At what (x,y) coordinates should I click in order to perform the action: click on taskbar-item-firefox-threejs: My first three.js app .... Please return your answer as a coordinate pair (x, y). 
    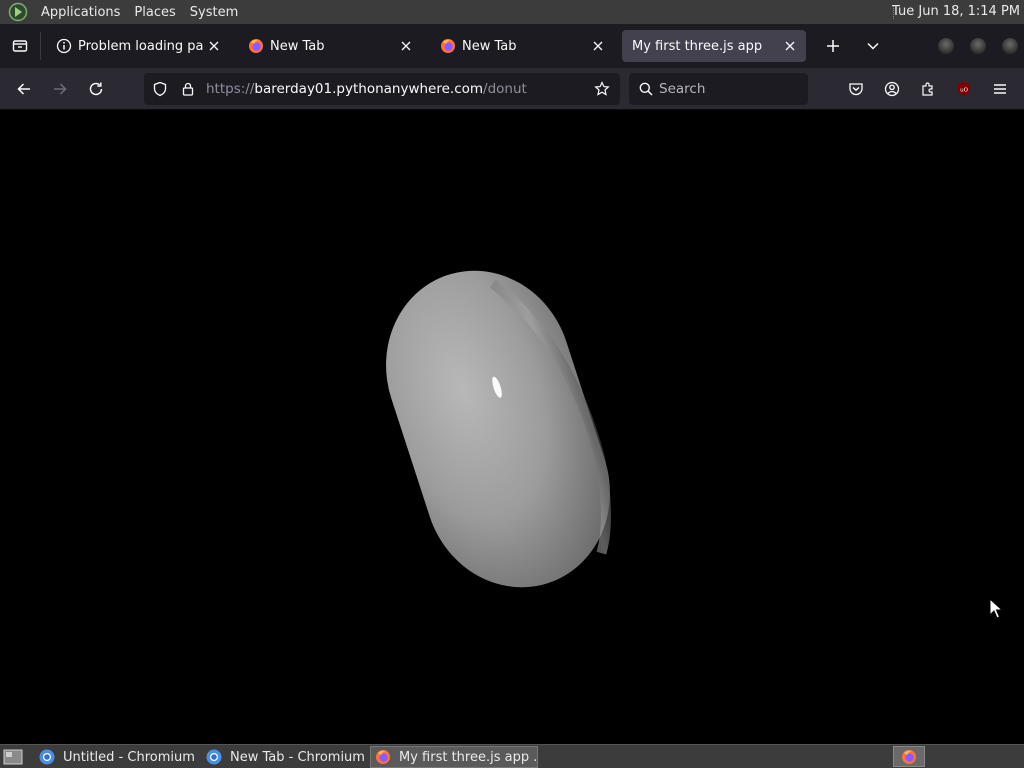
    Looking at the image, I should click on (454, 757).